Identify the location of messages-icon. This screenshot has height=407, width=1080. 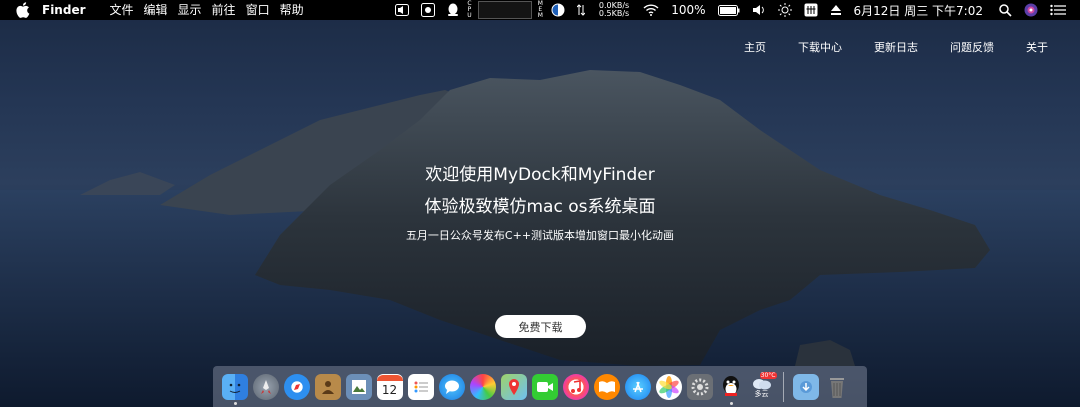
(451, 386).